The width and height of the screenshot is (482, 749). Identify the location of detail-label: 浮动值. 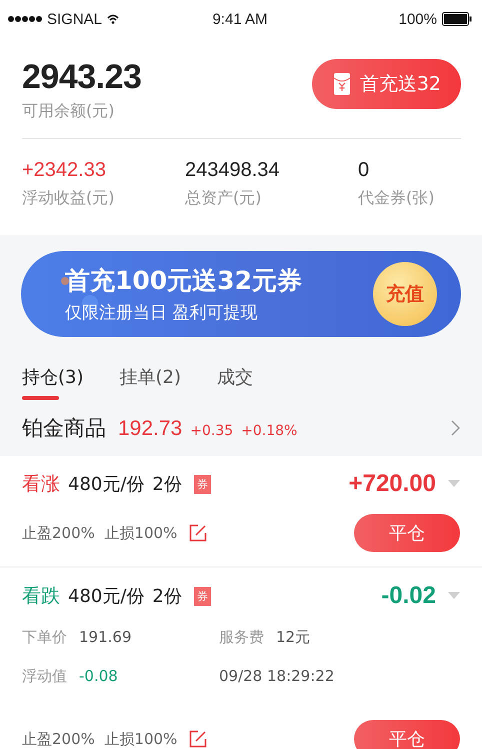
(44, 676).